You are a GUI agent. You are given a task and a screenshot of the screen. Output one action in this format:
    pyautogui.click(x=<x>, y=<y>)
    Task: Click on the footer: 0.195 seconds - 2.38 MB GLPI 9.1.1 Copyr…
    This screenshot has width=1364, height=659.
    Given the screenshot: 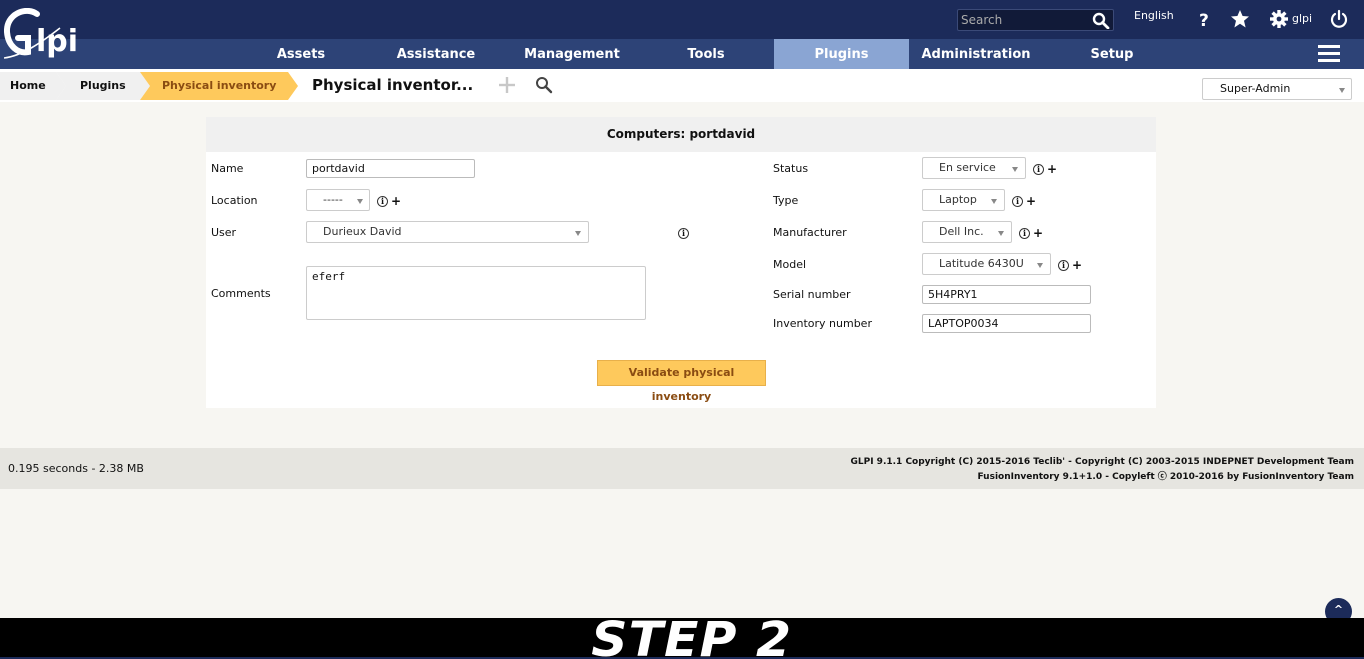 What is the action you would take?
    pyautogui.click(x=682, y=468)
    